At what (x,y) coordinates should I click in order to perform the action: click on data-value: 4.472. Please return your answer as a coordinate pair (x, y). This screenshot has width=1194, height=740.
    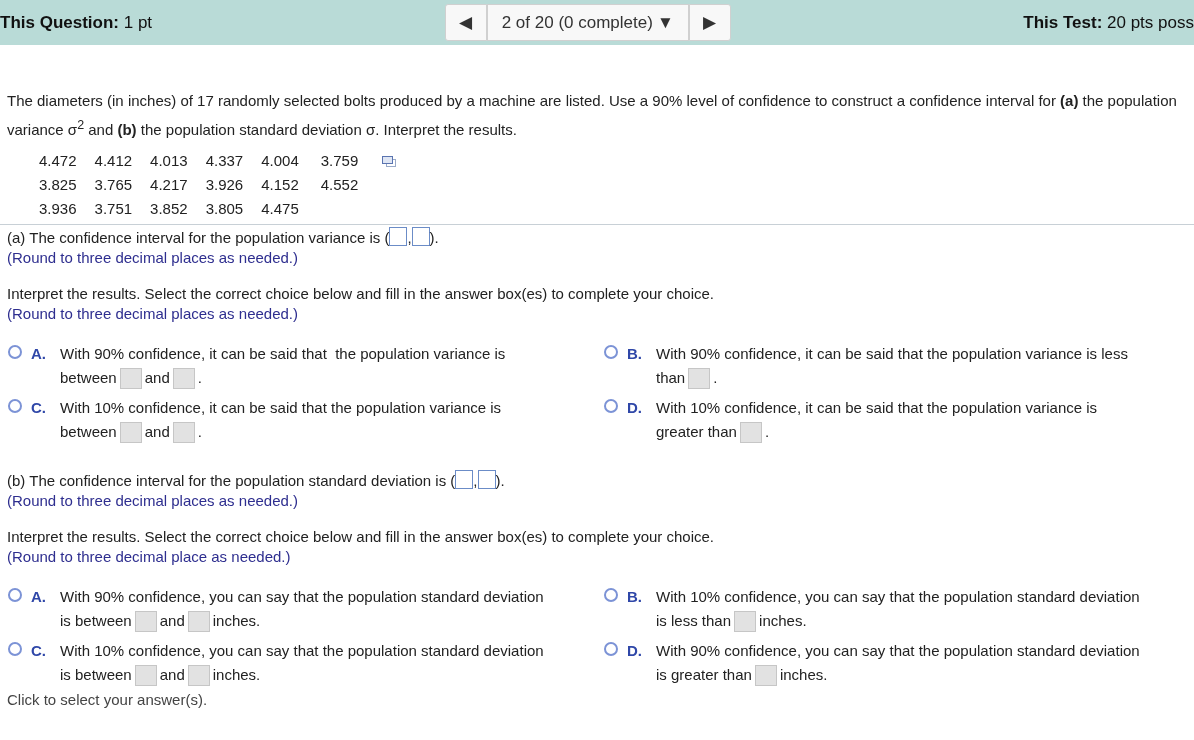
    Looking at the image, I should click on (67, 162).